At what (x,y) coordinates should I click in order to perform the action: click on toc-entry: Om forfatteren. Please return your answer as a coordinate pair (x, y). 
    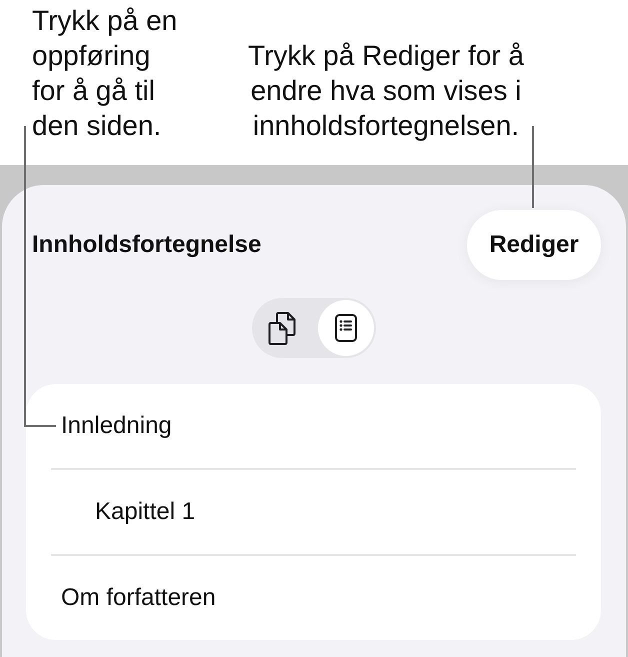
    Looking at the image, I should click on (313, 598).